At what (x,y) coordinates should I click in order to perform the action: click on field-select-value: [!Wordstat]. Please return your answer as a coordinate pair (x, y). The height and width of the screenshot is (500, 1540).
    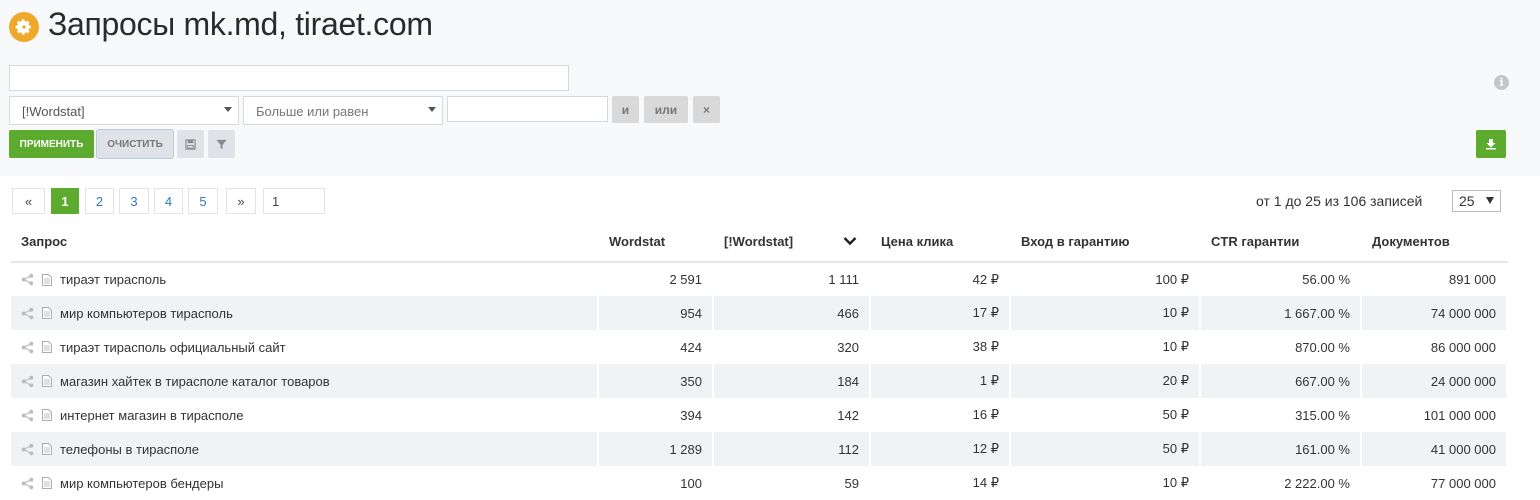
    Looking at the image, I should click on (53, 111).